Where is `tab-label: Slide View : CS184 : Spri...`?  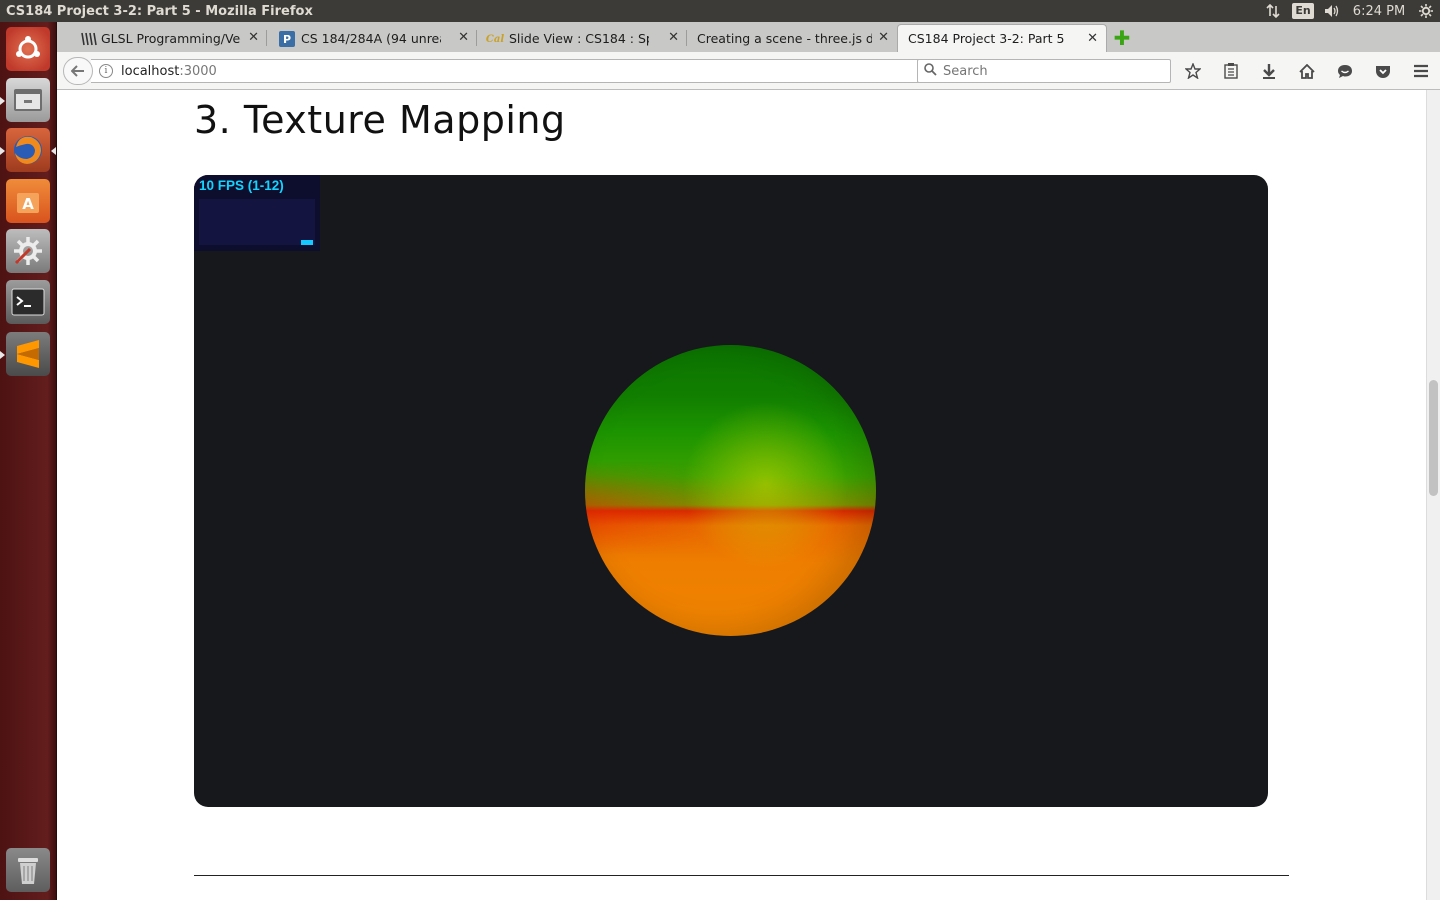
tab-label: Slide View : CS184 : Spri... is located at coordinates (579, 38).